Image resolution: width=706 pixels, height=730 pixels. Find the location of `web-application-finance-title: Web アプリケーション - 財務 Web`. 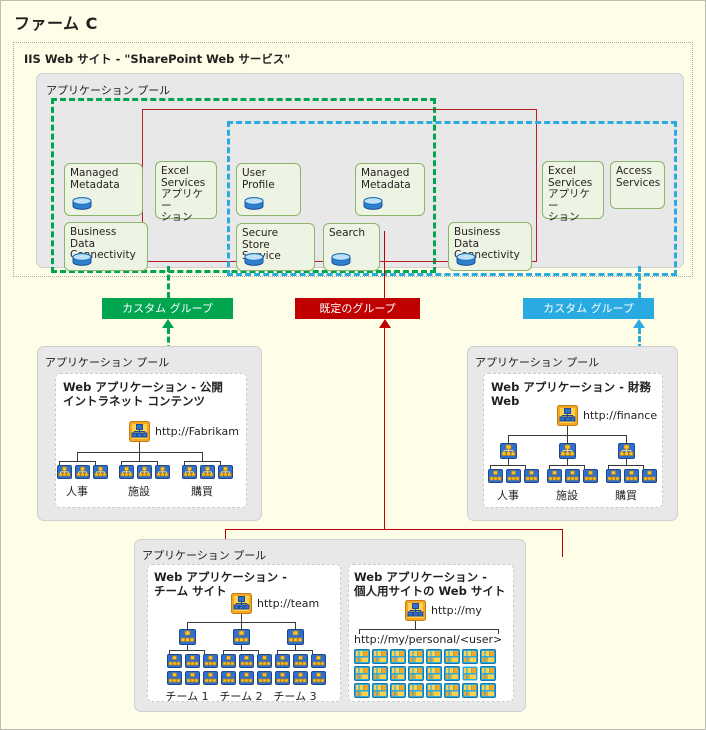

web-application-finance-title: Web アプリケーション - 財務 Web is located at coordinates (571, 394).